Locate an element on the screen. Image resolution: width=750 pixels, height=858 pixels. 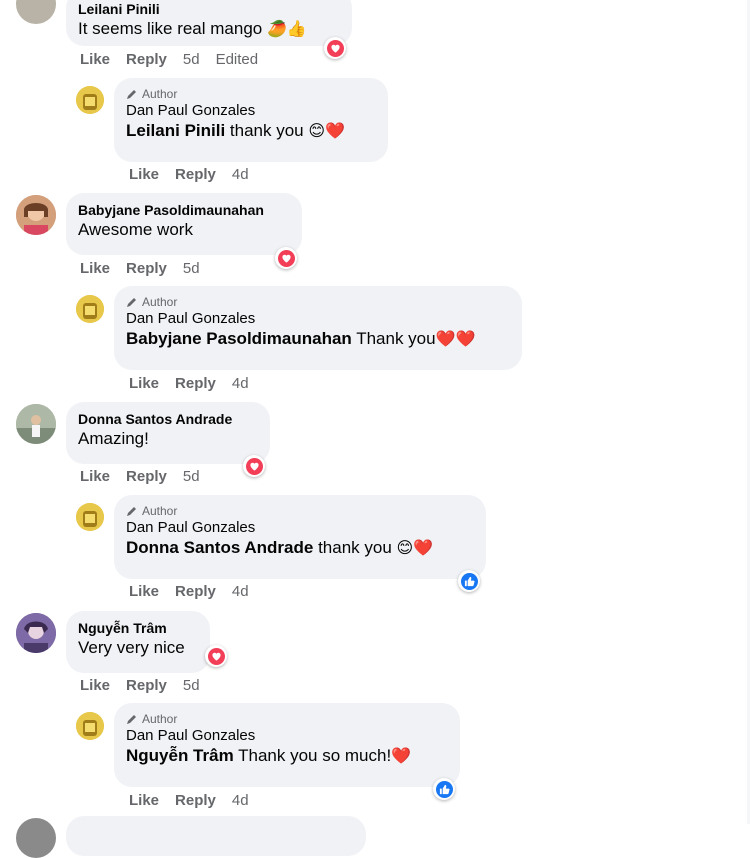
comment-text: It seems like real mango 🥭👍 is located at coordinates (192, 28).